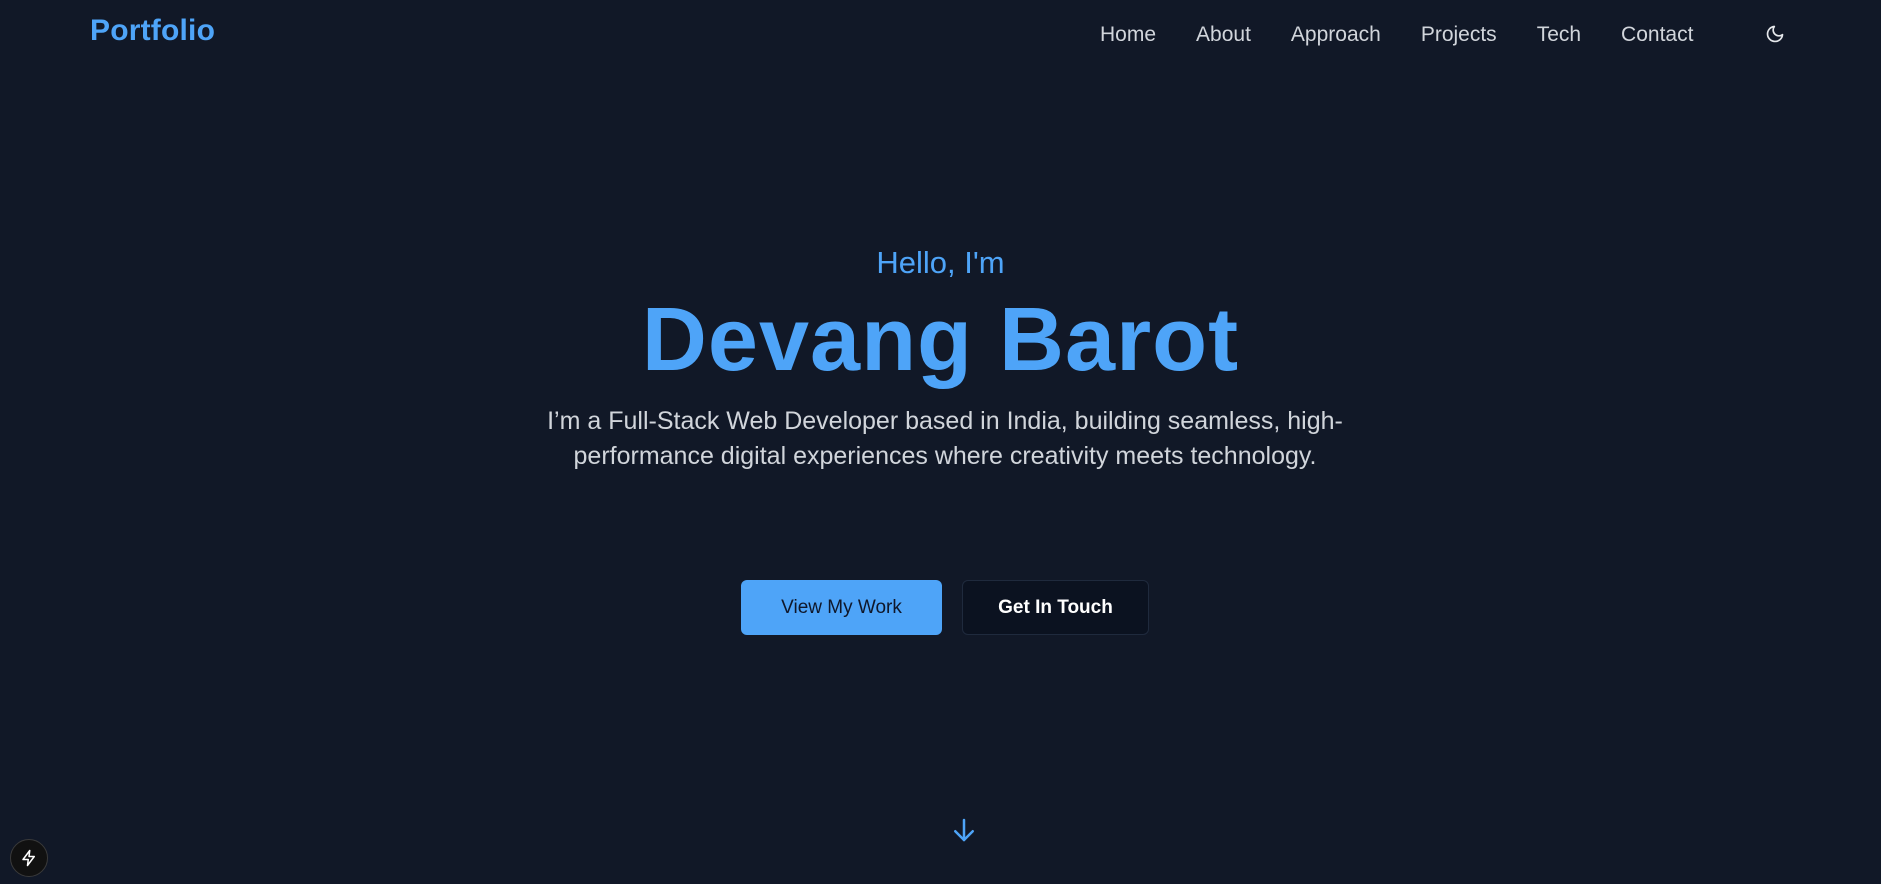  I want to click on dev-tools-badge, so click(29, 858).